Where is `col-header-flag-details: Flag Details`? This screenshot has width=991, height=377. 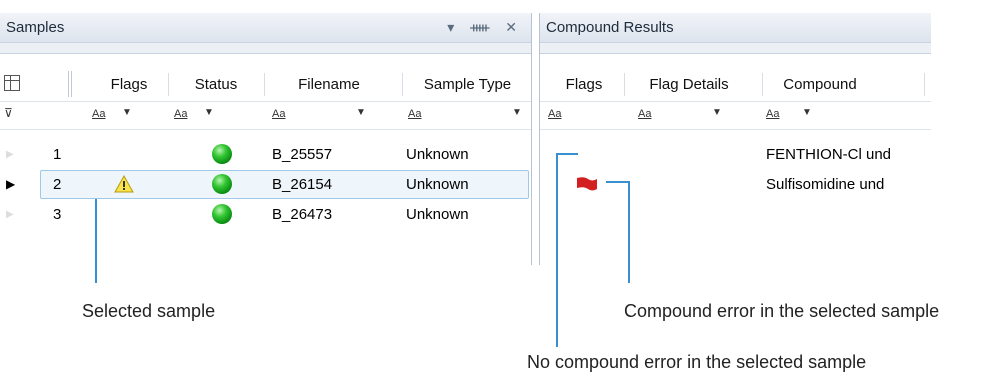 col-header-flag-details: Flag Details is located at coordinates (689, 84).